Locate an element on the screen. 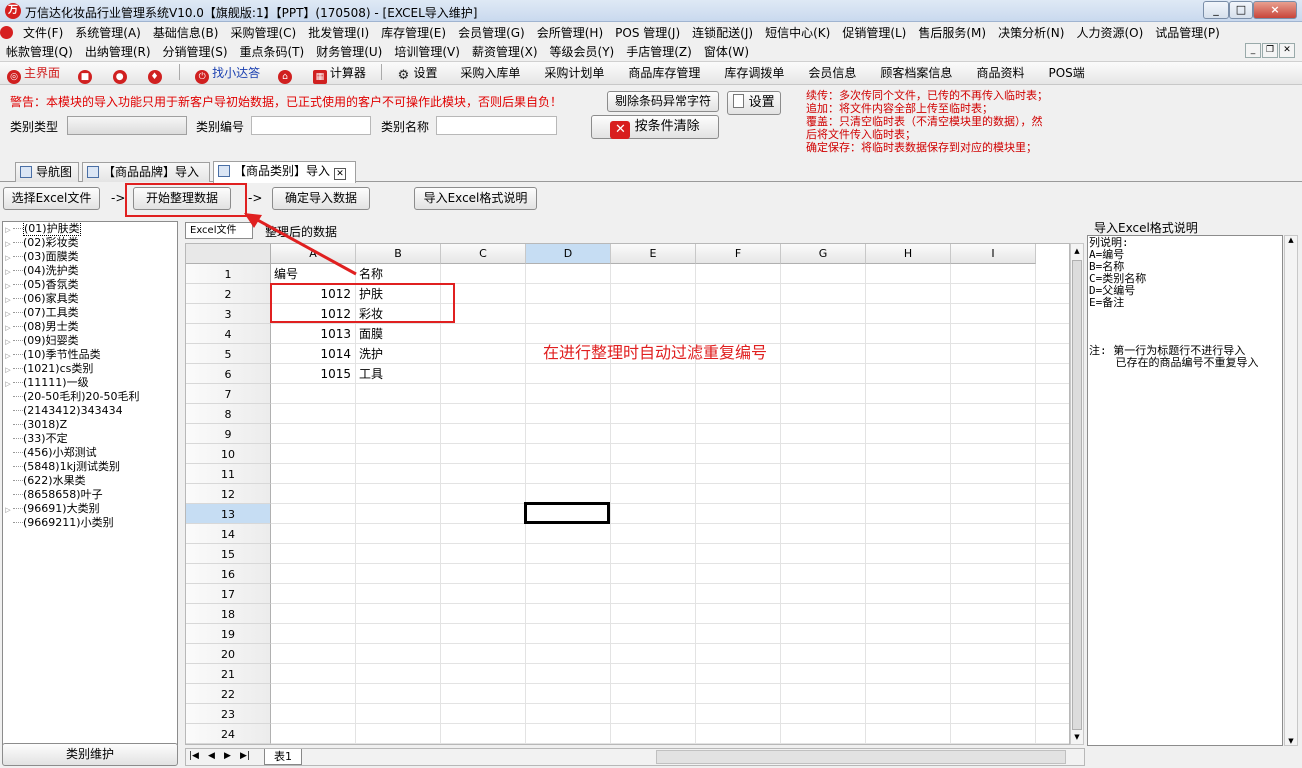 The image size is (1302, 768). menu-item: 采购管理(C) is located at coordinates (263, 31).